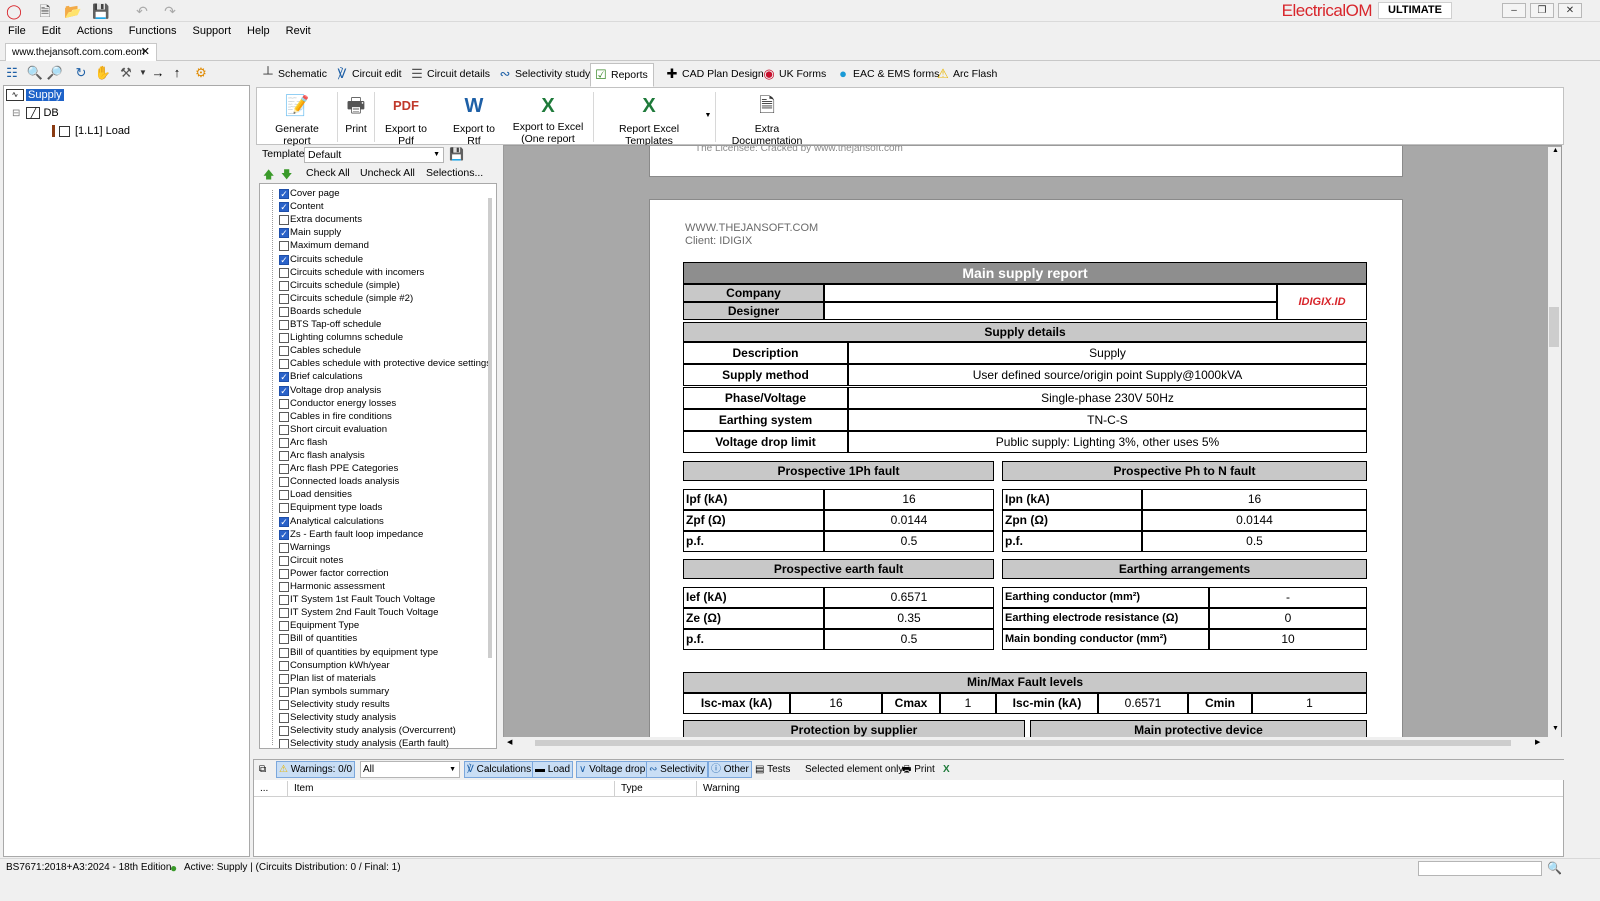 The width and height of the screenshot is (1600, 901). Describe the element at coordinates (1554, 868) in the screenshot. I see `search-icon: 🔍` at that location.